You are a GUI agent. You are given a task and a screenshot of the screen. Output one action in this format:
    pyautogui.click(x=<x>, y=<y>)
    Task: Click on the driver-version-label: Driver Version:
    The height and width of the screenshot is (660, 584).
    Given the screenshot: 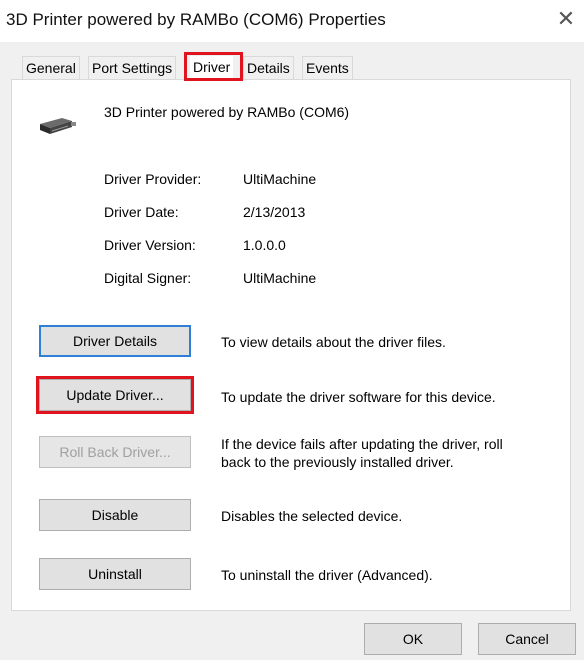 What is the action you would take?
    pyautogui.click(x=150, y=245)
    